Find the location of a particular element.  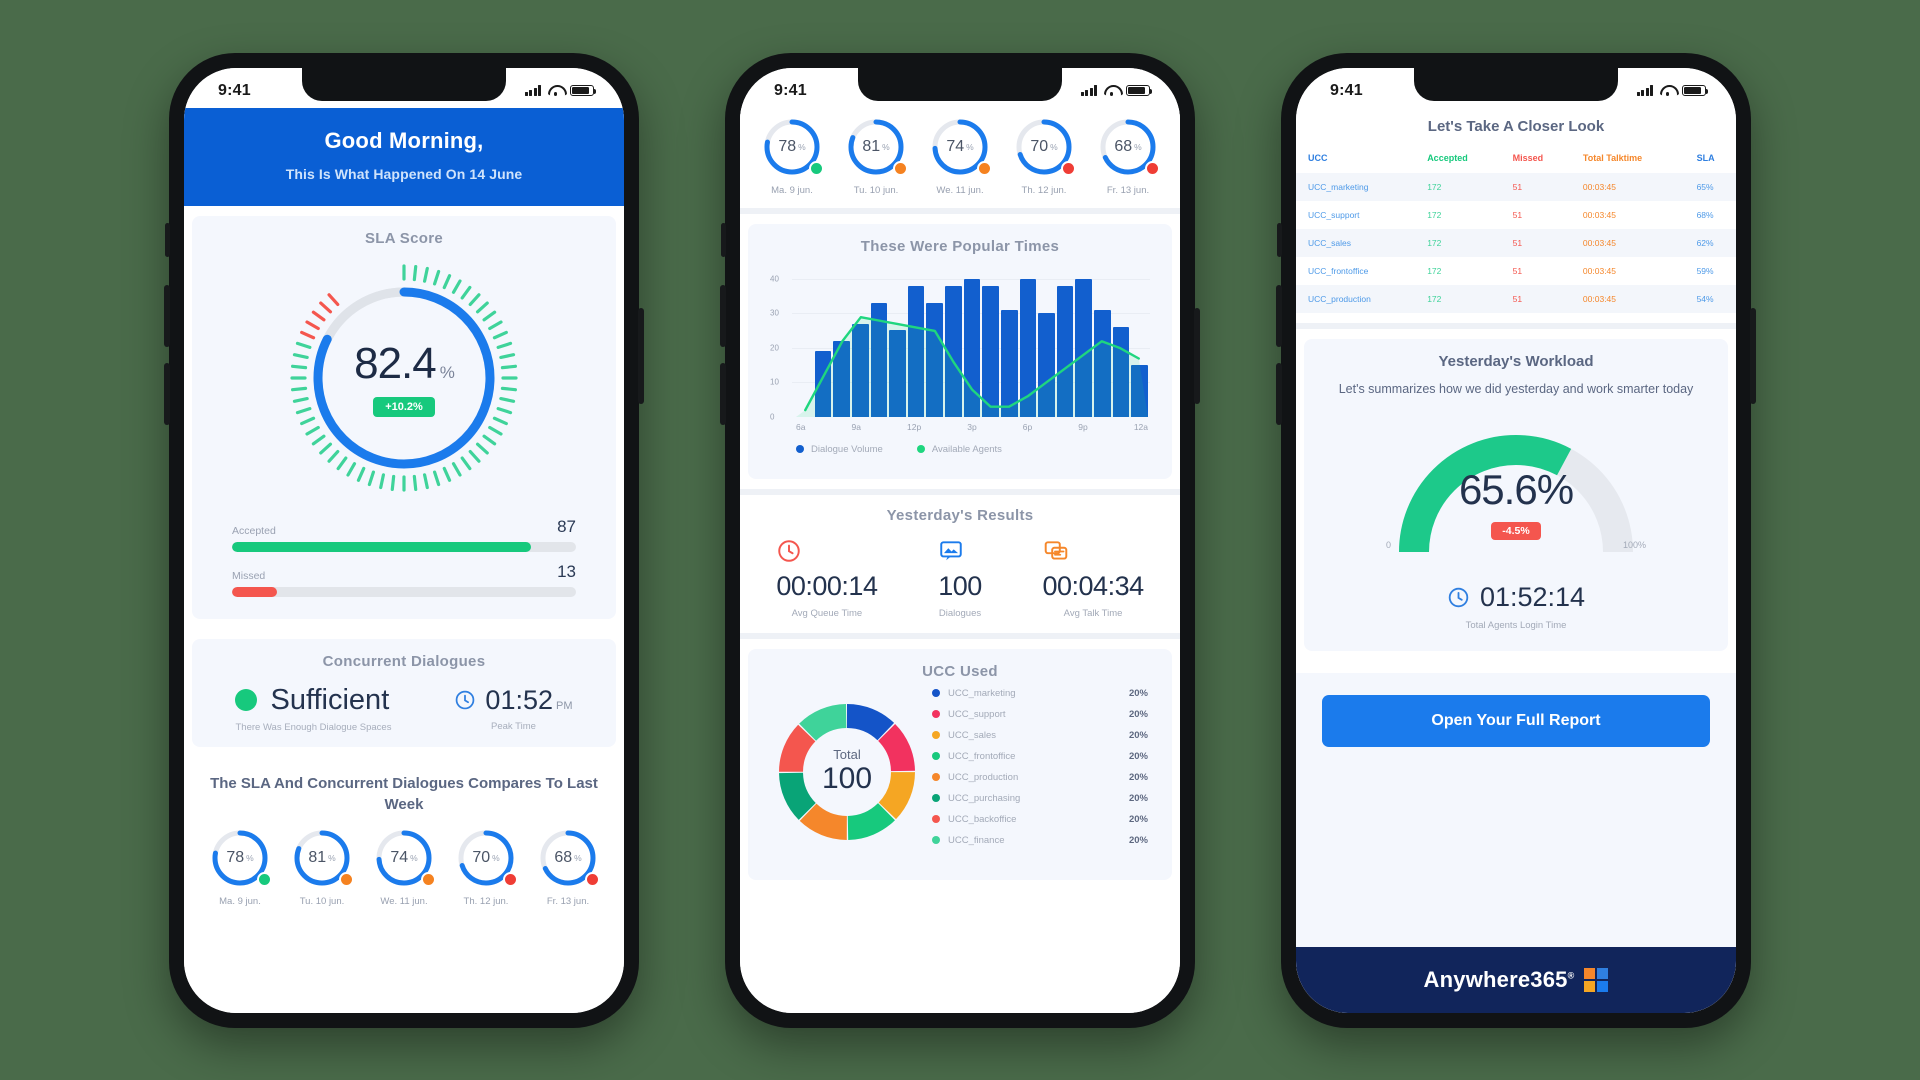

wifi-icon is located at coordinates (1111, 91).